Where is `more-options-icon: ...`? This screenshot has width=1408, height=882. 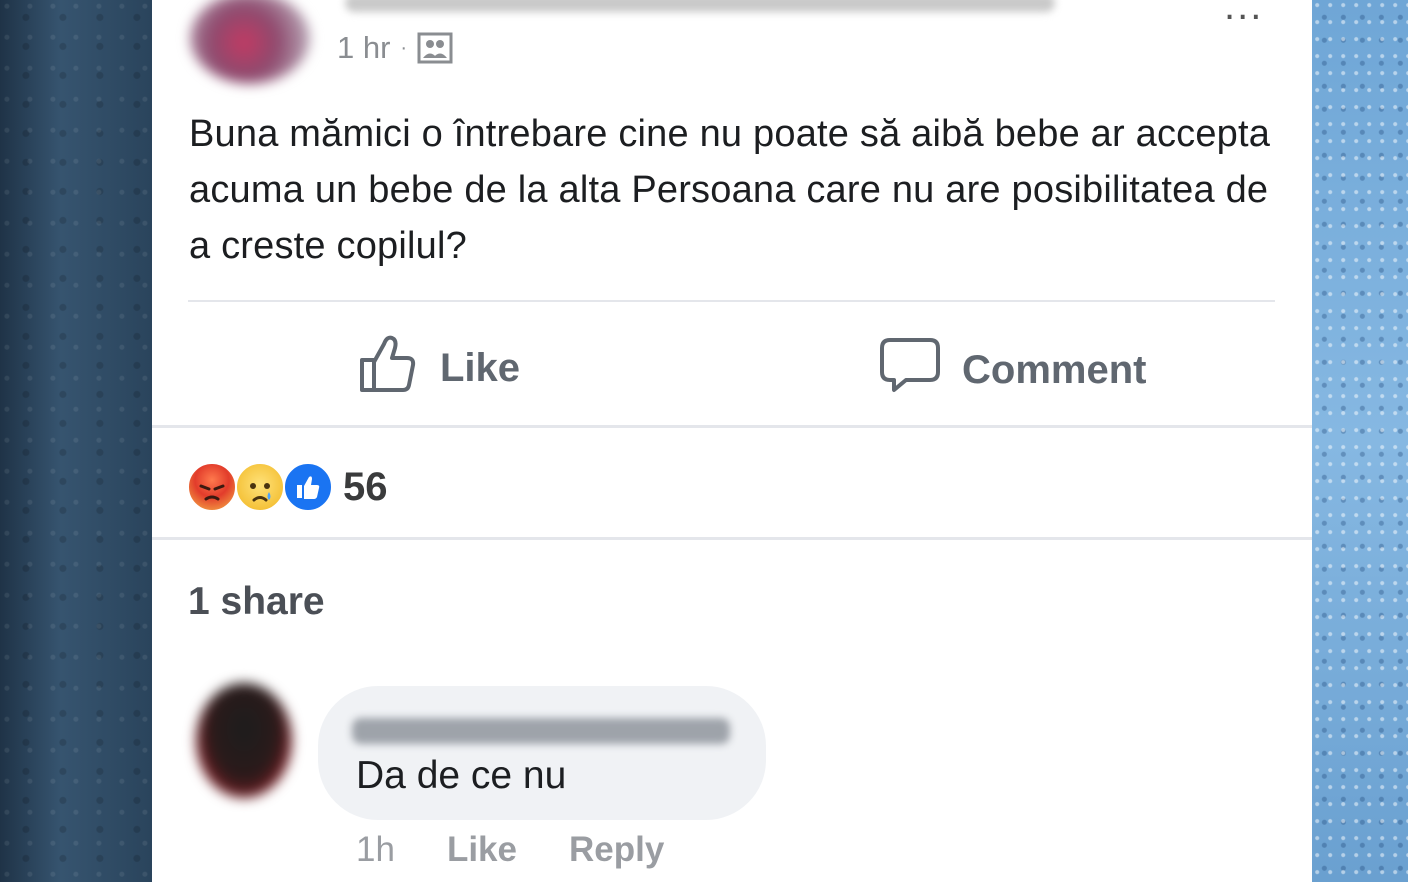 more-options-icon: ... is located at coordinates (1243, 13).